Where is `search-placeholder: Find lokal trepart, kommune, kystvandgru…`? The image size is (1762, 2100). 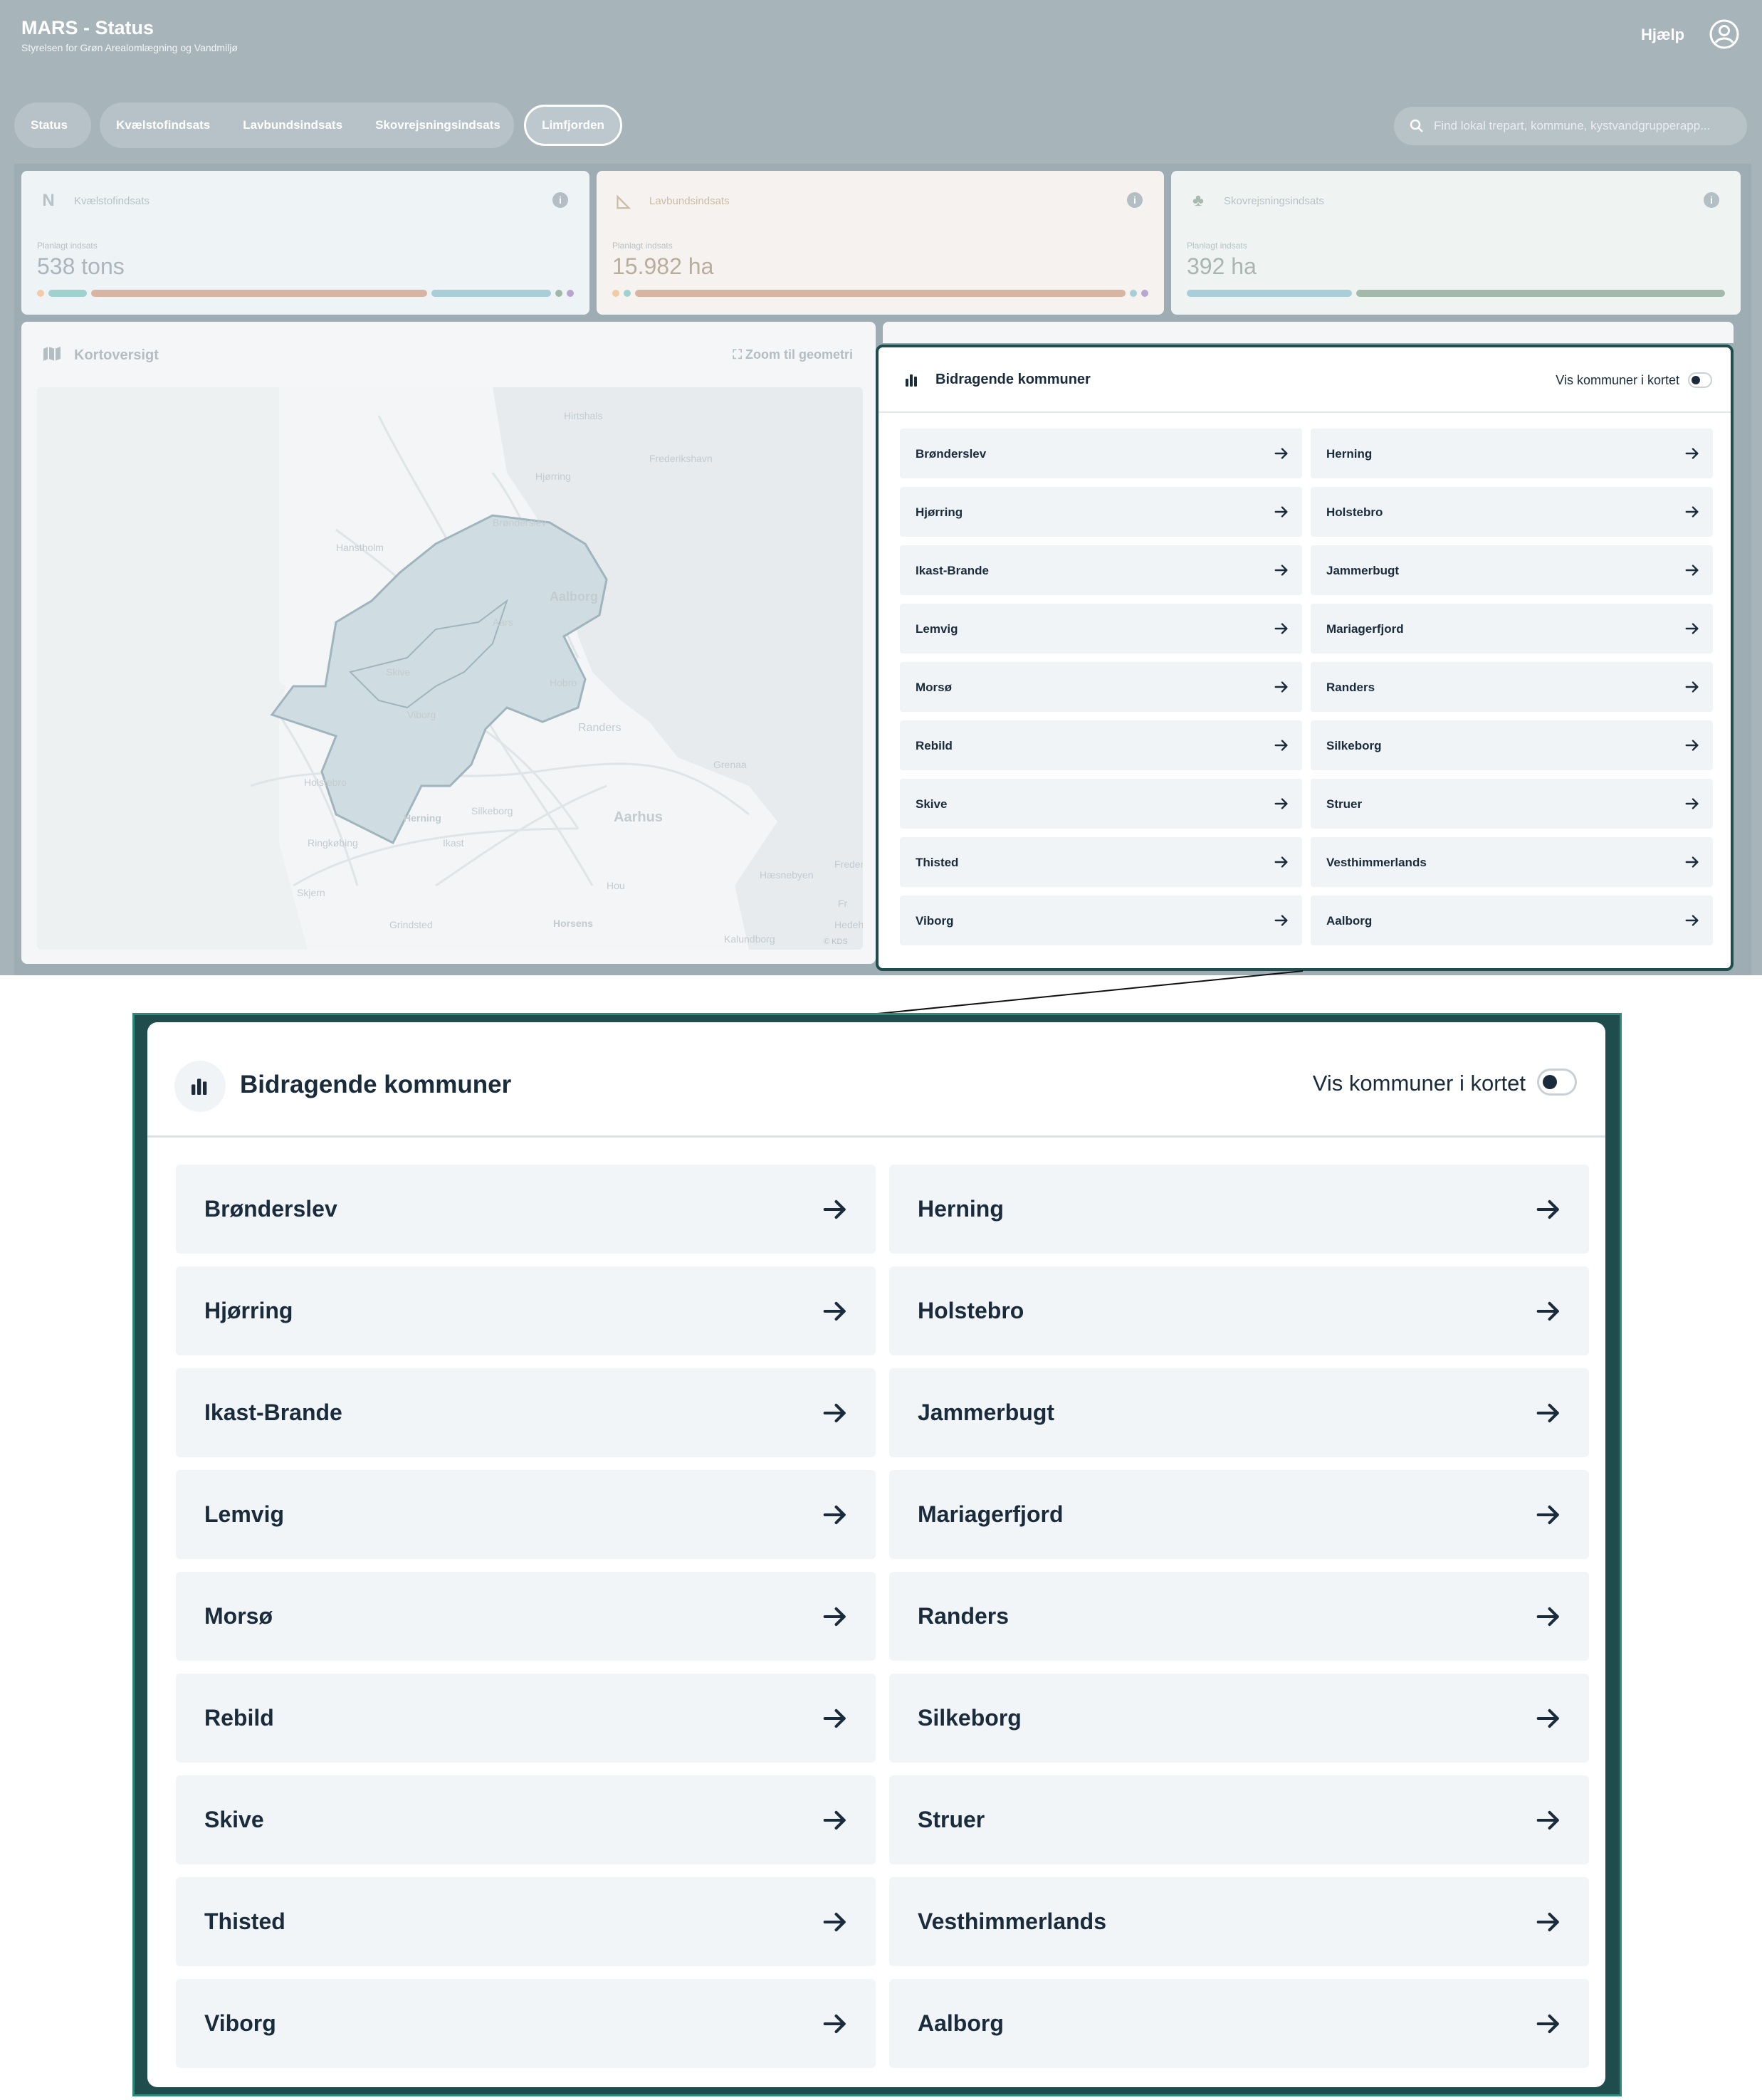 search-placeholder: Find lokal trepart, kommune, kystvandgru… is located at coordinates (1572, 125).